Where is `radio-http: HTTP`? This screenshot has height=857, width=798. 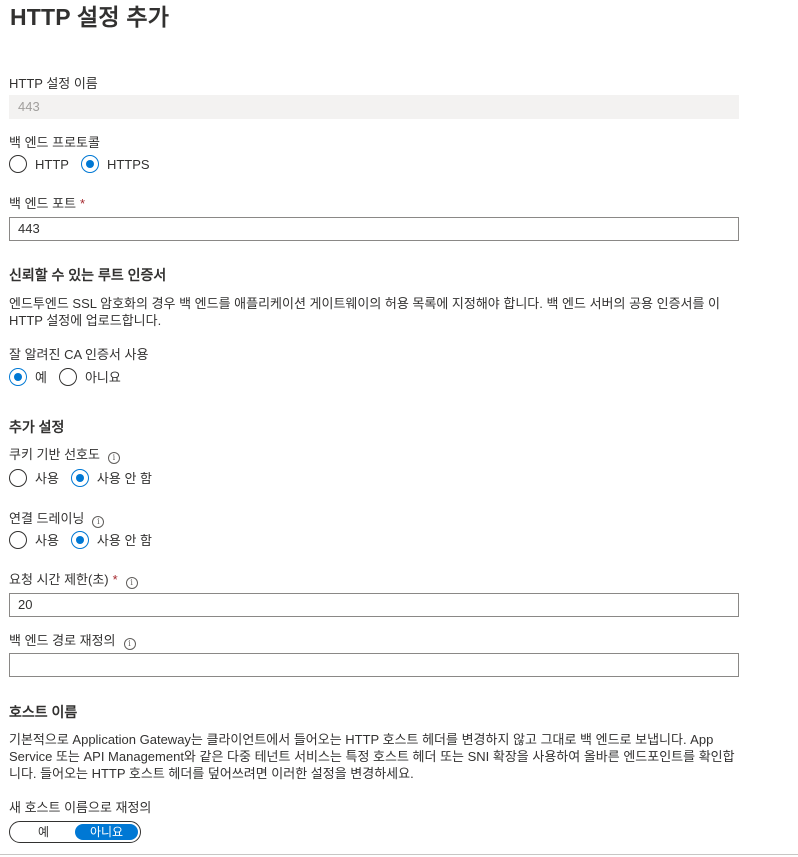 radio-http: HTTP is located at coordinates (39, 164).